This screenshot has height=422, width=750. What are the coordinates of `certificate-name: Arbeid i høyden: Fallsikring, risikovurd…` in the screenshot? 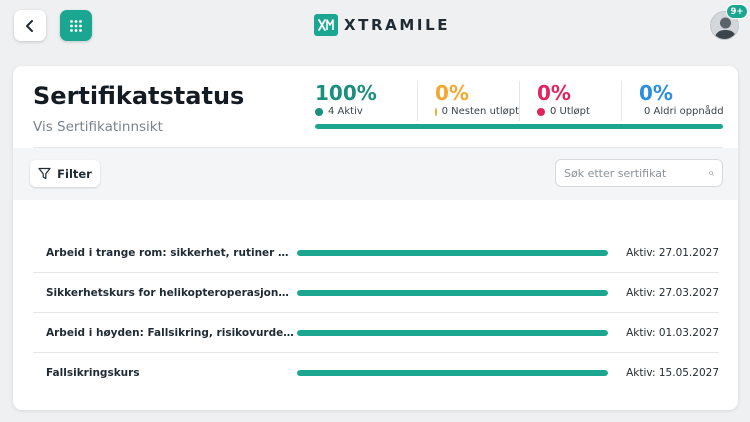 It's located at (170, 332).